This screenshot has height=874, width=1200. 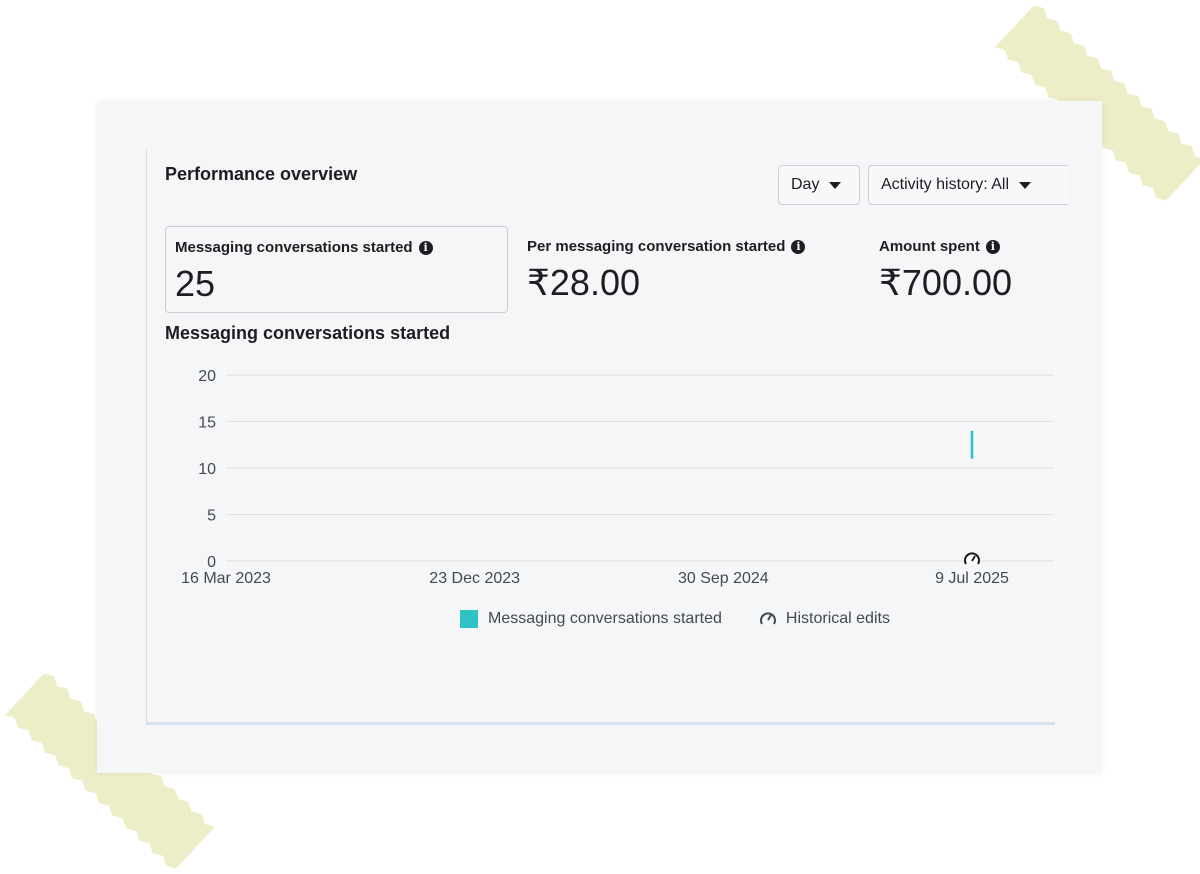 What do you see at coordinates (211, 562) in the screenshot?
I see `y-tick-label: 0` at bounding box center [211, 562].